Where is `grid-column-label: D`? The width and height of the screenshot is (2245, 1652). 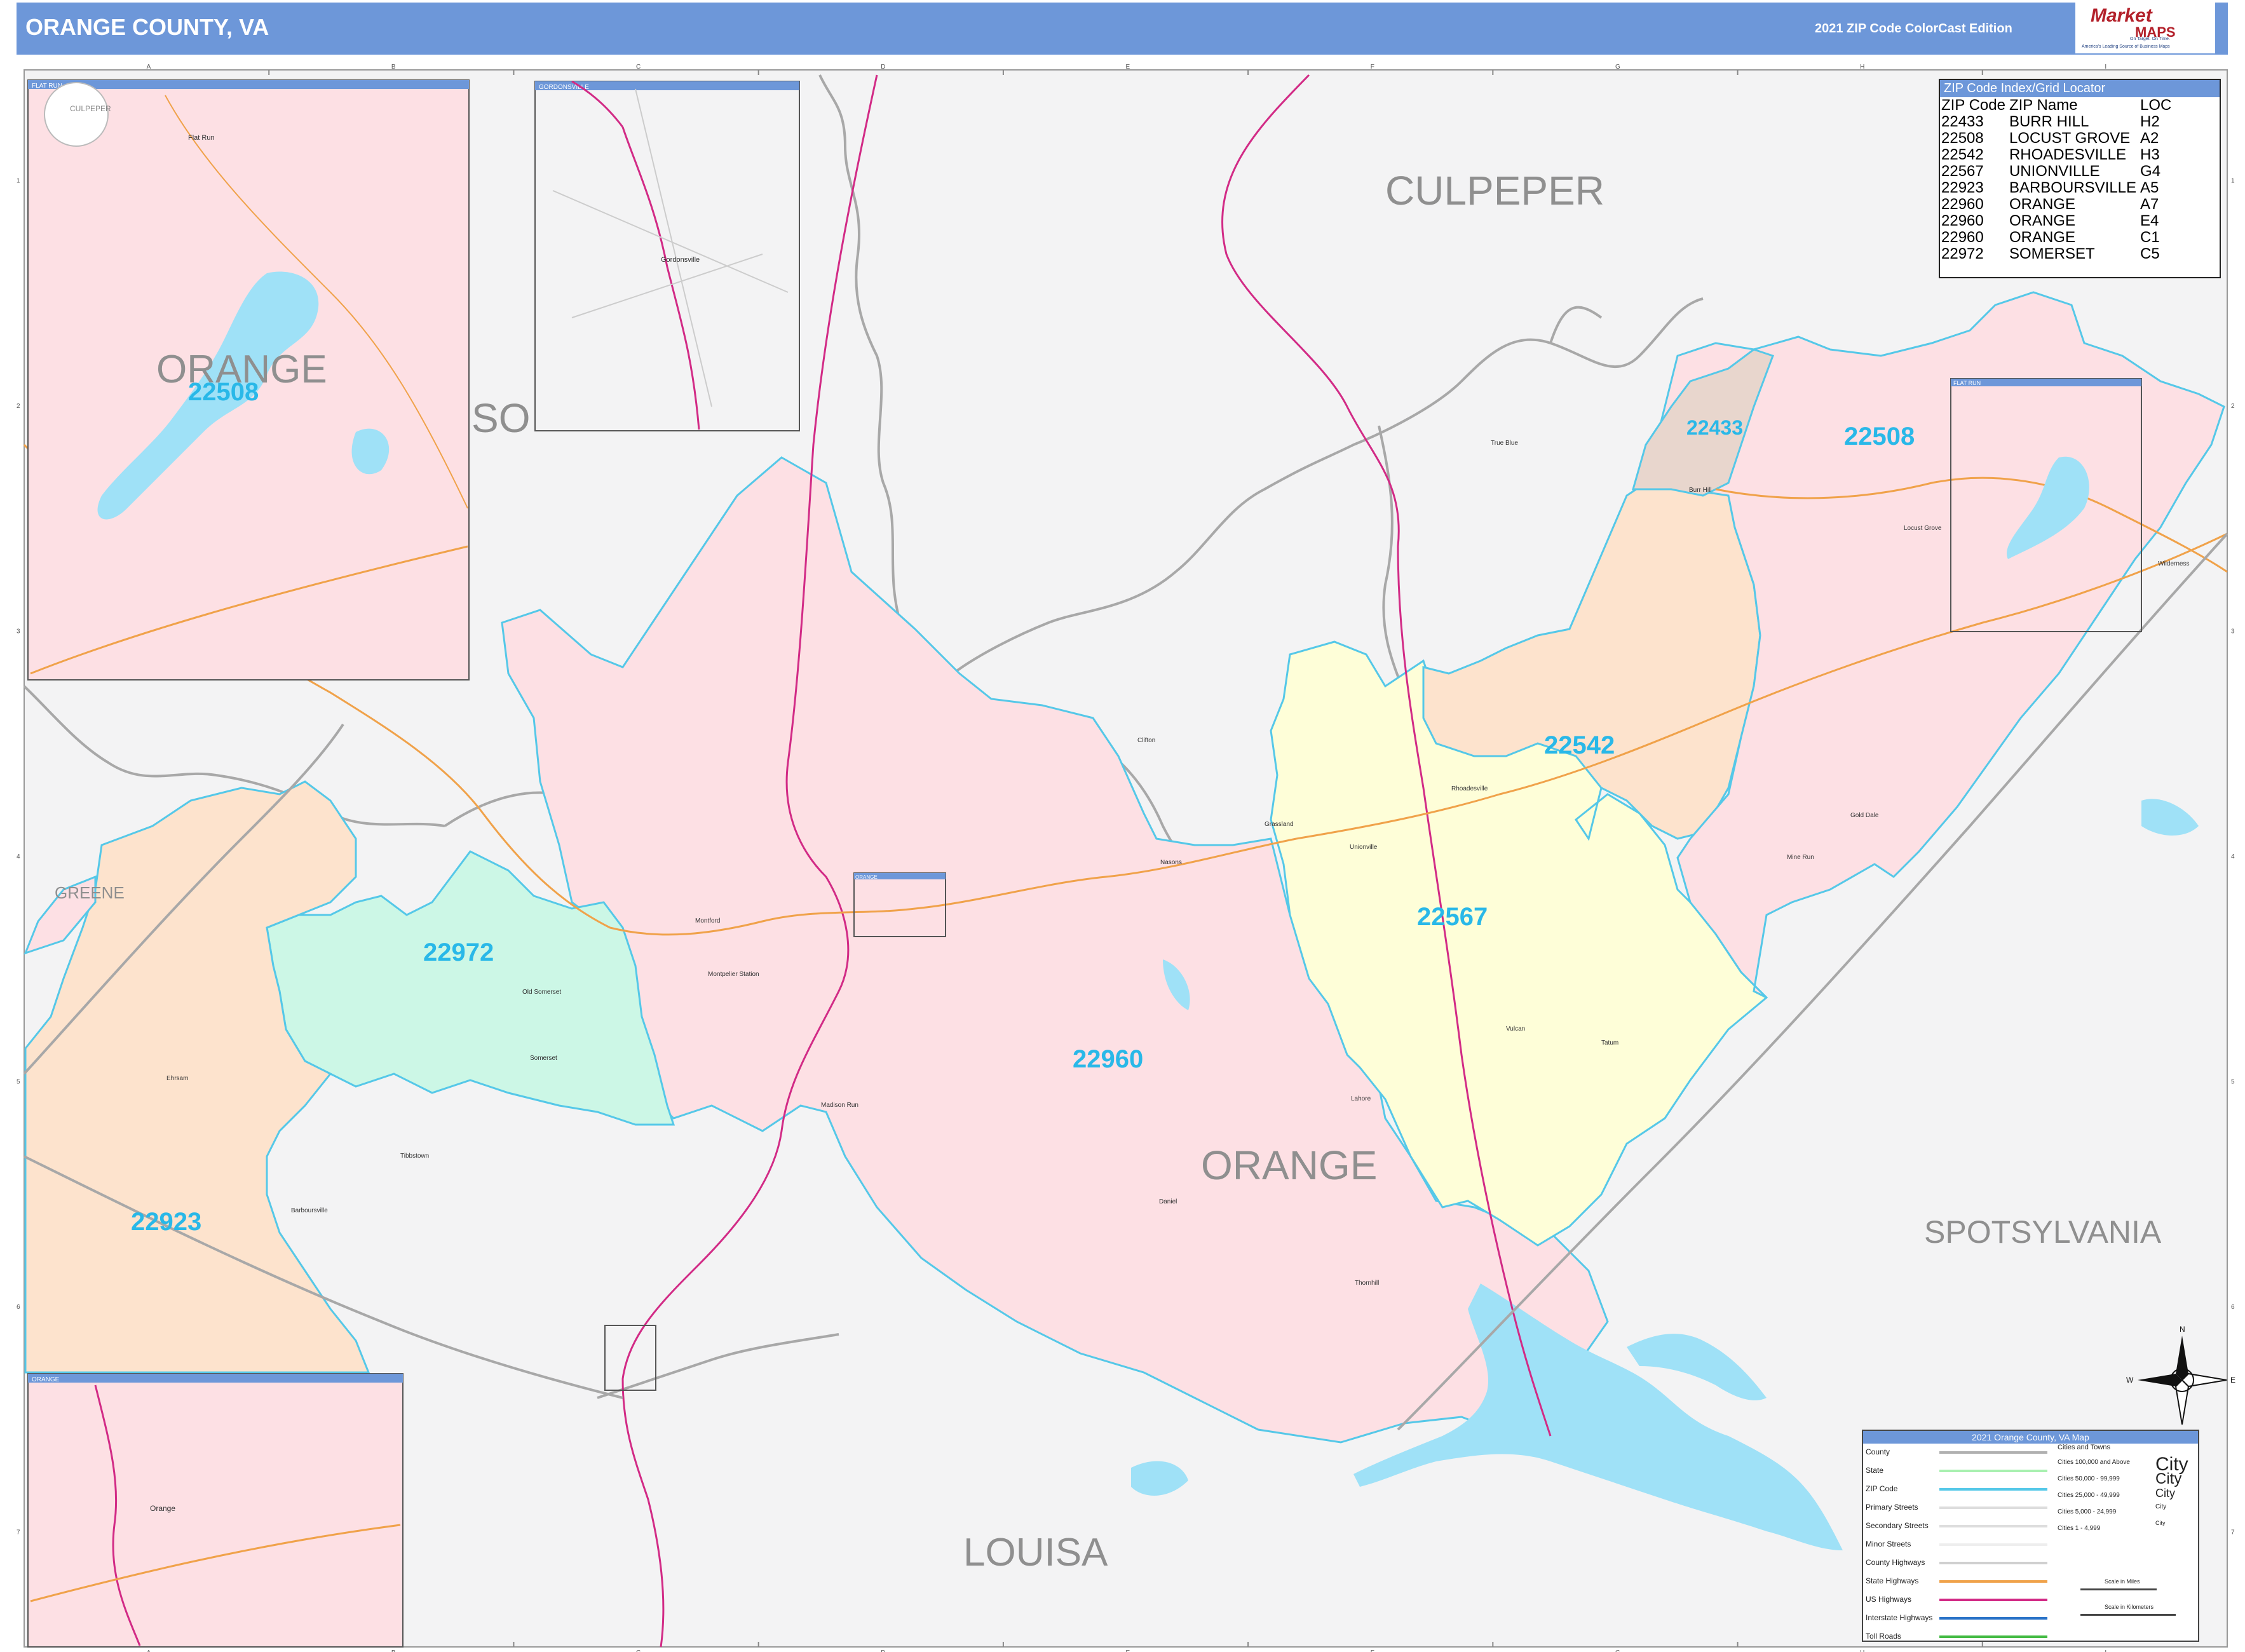
grid-column-label: D is located at coordinates (883, 1651).